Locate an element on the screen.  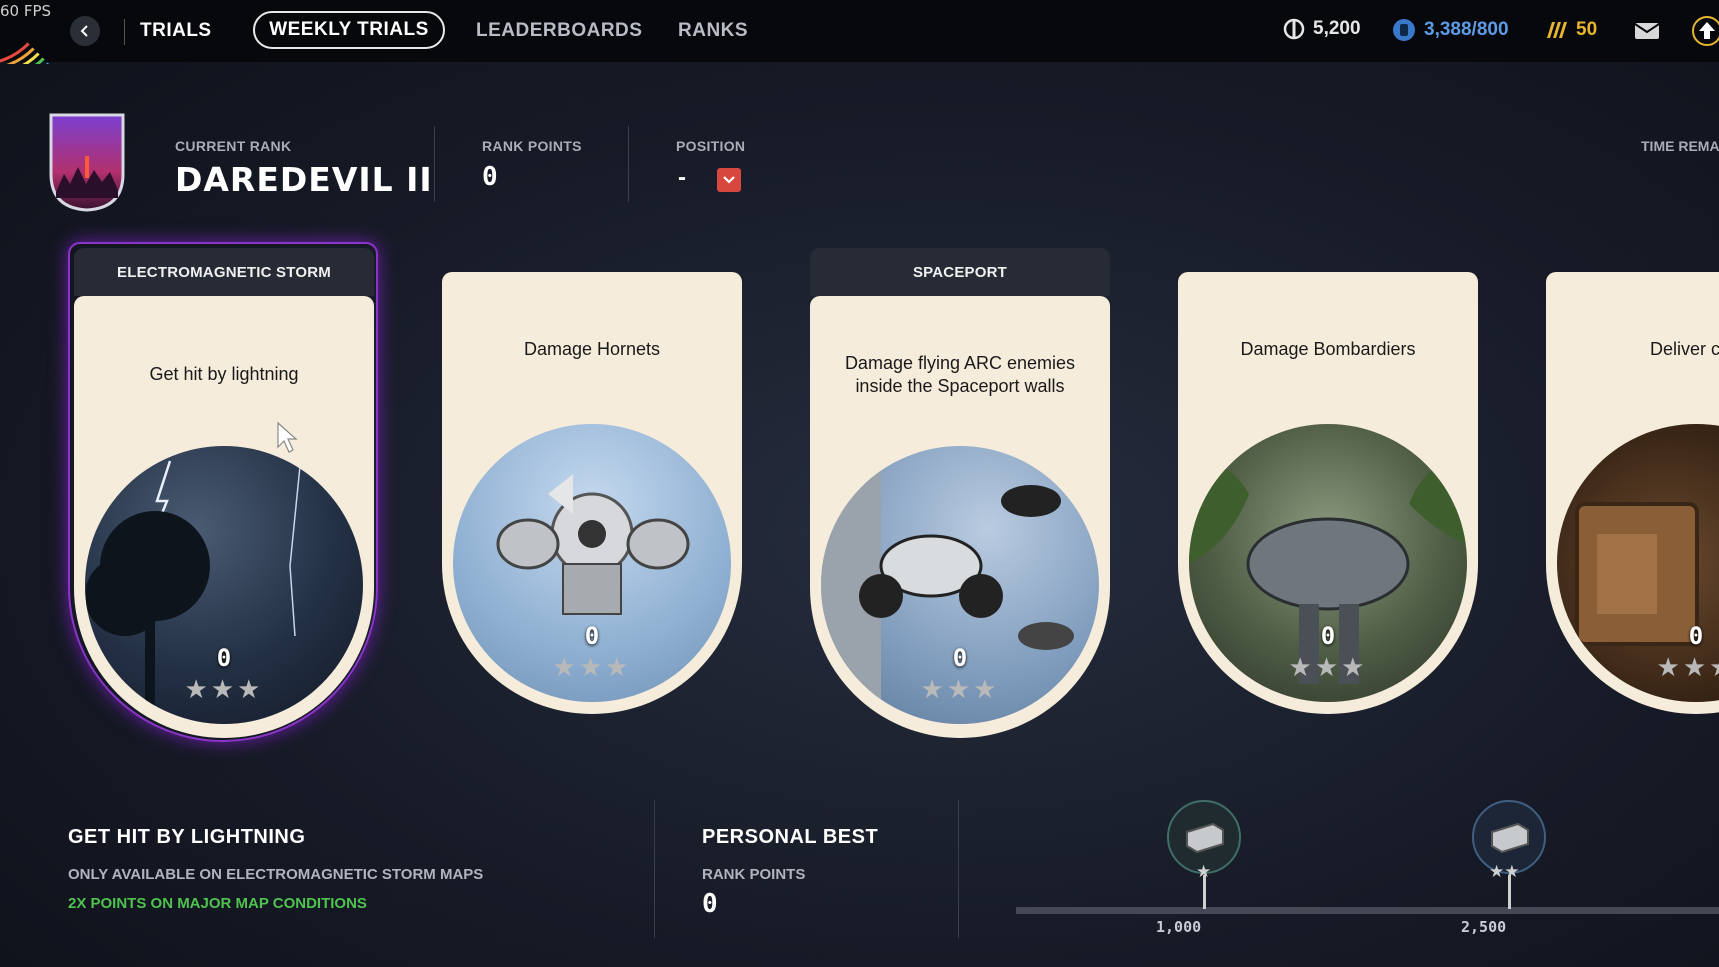
trial-card-deliver-cargo: Deliver carr 0 ★★★ is located at coordinates (1632, 493).